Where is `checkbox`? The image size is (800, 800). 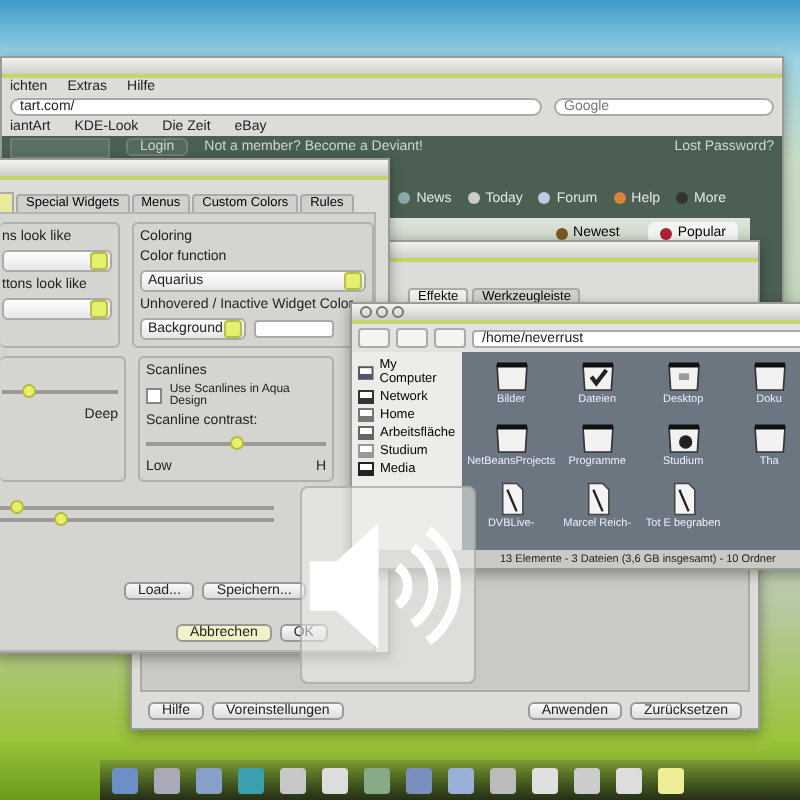
checkbox is located at coordinates (154, 396).